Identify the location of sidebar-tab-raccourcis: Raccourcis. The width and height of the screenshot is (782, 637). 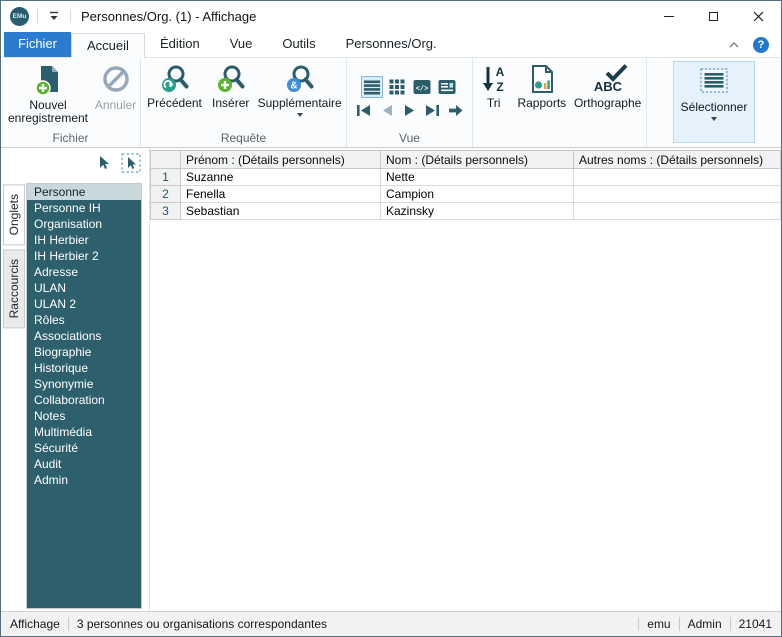
(14, 289).